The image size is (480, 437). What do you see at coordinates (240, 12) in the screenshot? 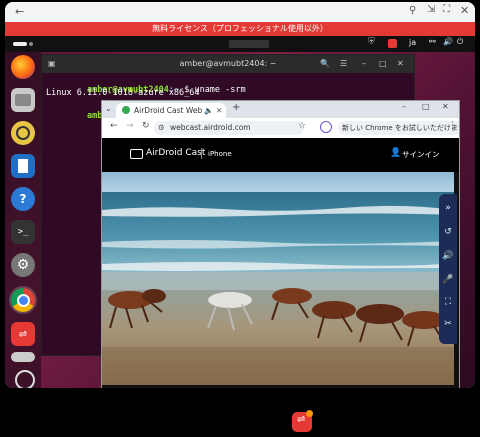
I see `remote-window-titlebar: ← ⚲ ⇲ ⛶ ✕` at bounding box center [240, 12].